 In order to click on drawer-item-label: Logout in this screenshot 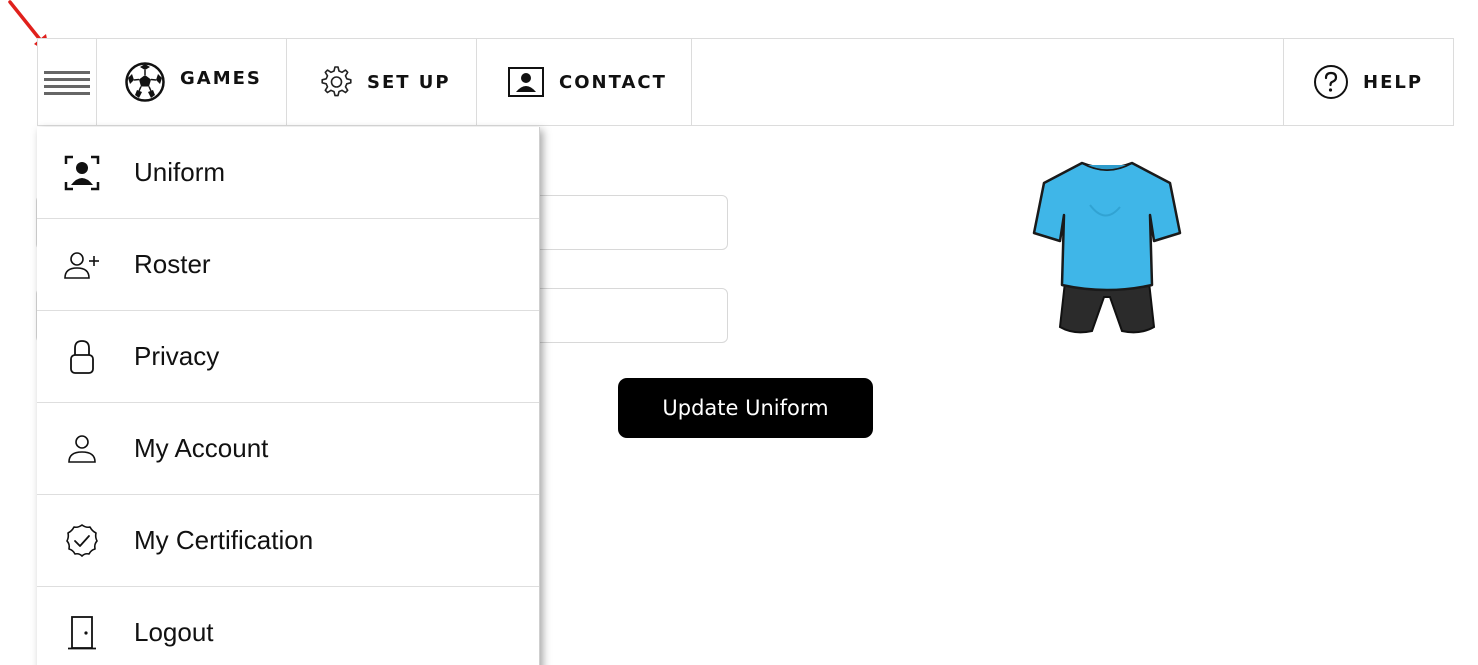, I will do `click(174, 632)`.